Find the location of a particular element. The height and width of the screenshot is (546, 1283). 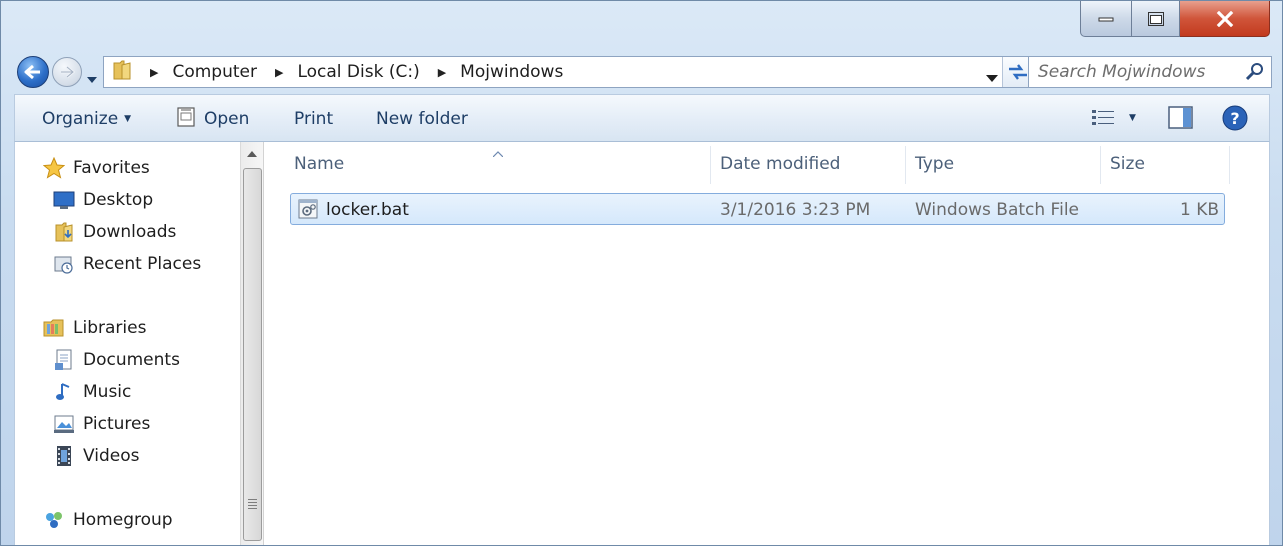

tree-item-favorites: Favorites is located at coordinates (96, 168).